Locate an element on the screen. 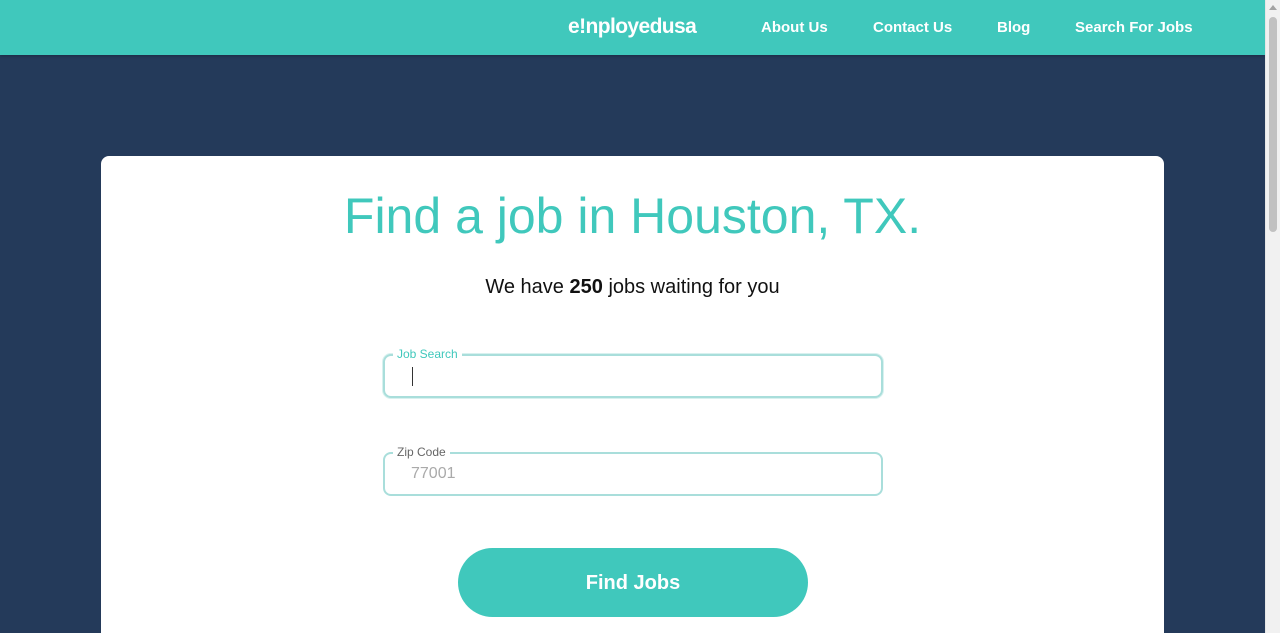 Image resolution: width=1280 pixels, height=633 pixels. scroll-up-arrow-icon is located at coordinates (1273, 7).